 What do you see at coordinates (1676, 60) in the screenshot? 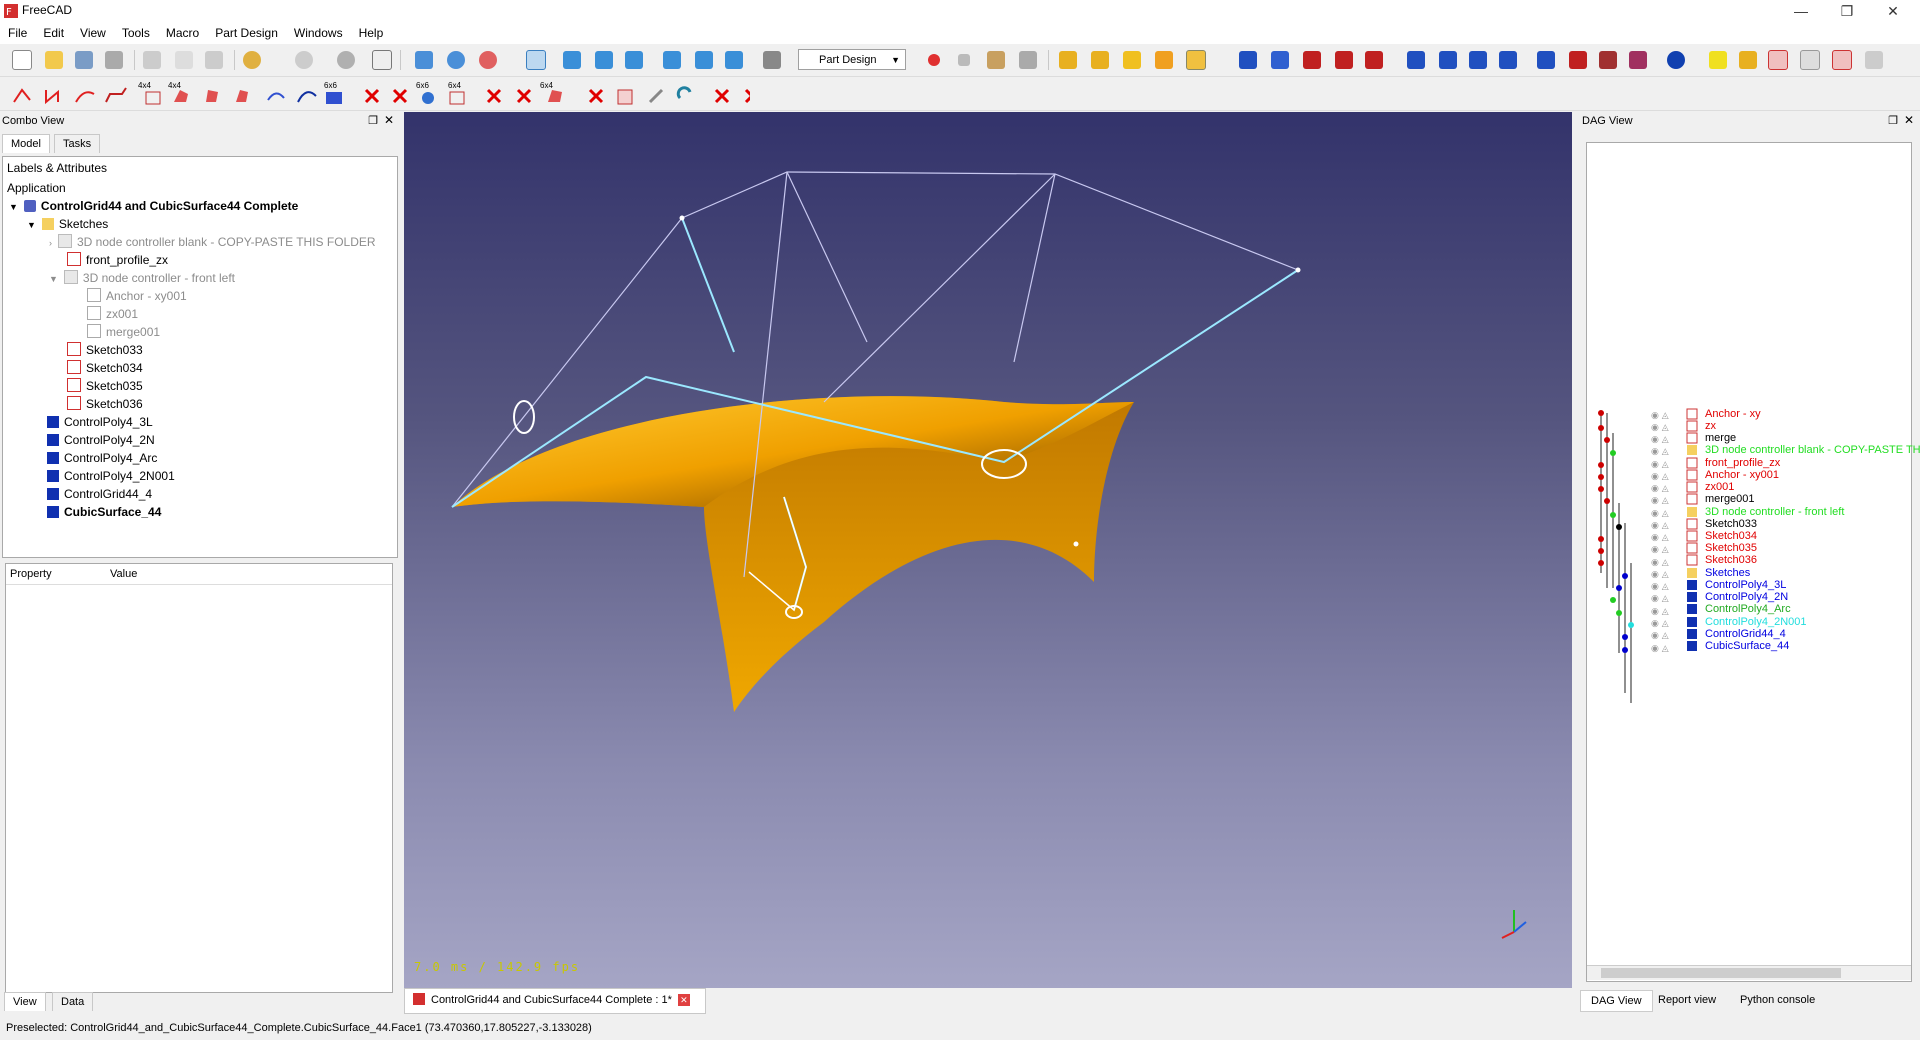
I see `boolean-icon` at bounding box center [1676, 60].